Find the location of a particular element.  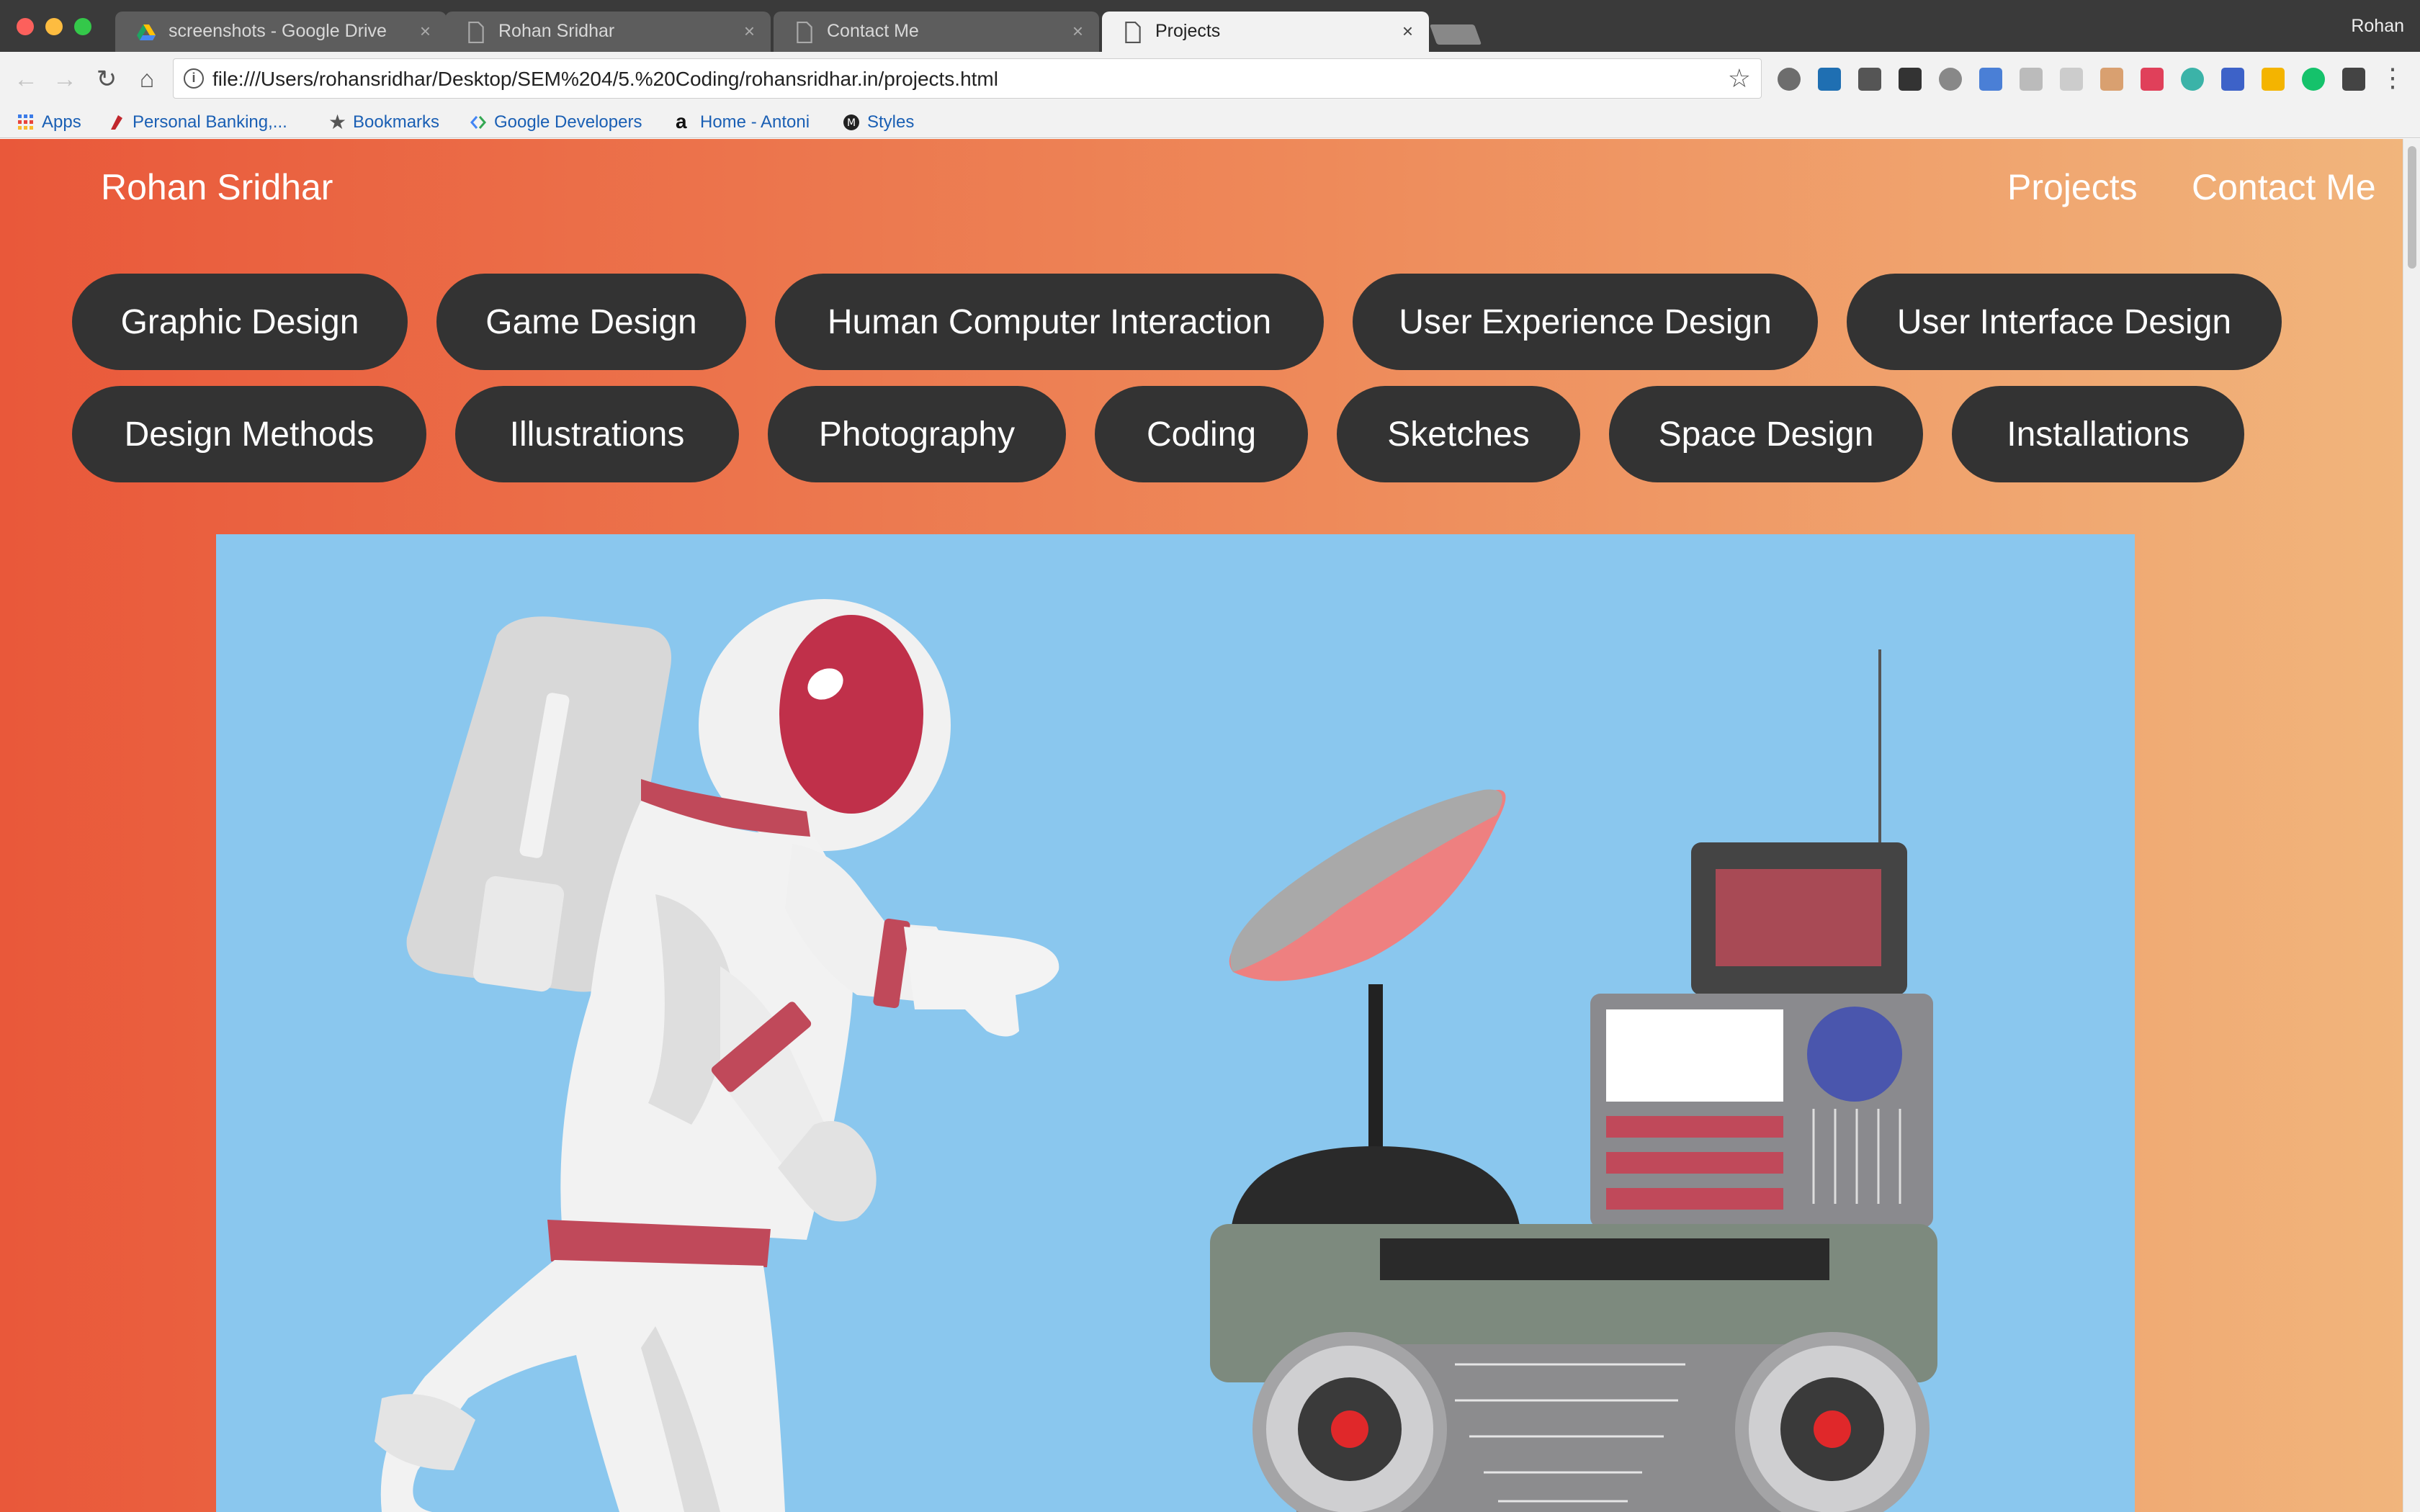

filter-sketches: Sketches is located at coordinates (1458, 434).